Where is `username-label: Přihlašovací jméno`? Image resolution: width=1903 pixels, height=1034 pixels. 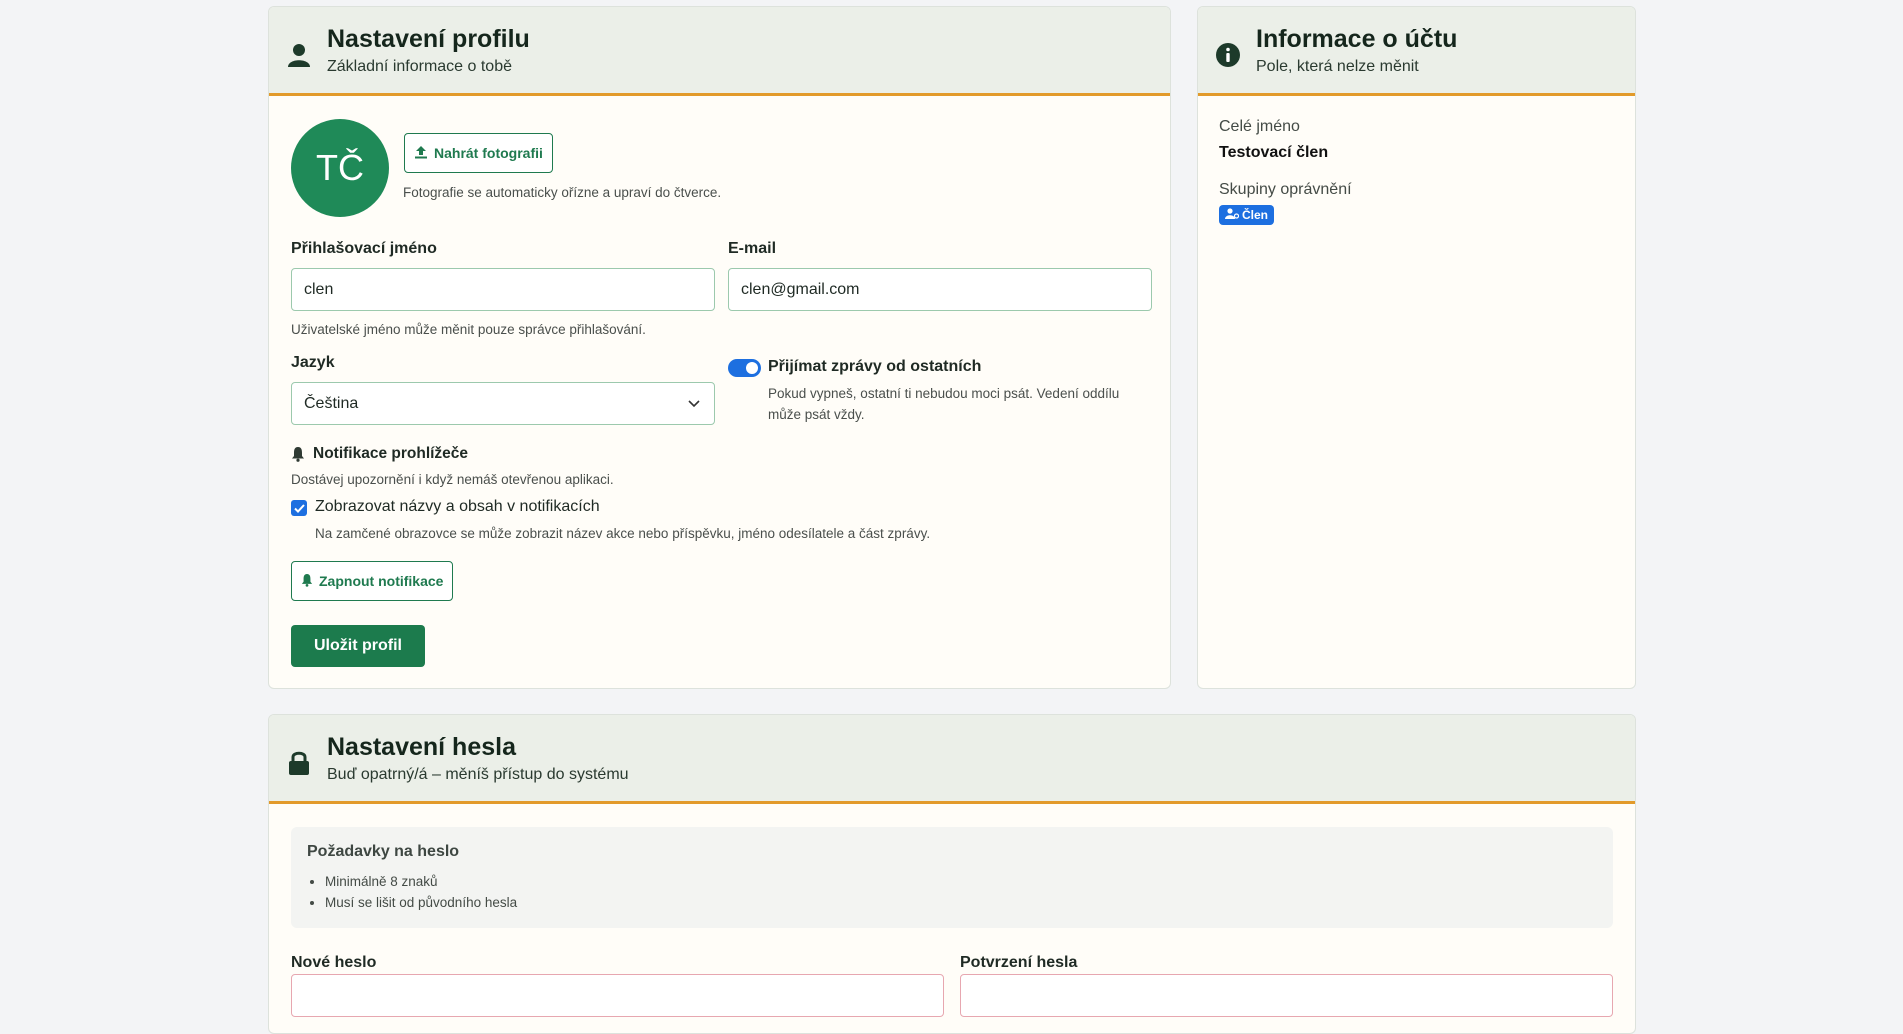
username-label: Přihlašovací jméno is located at coordinates (364, 248).